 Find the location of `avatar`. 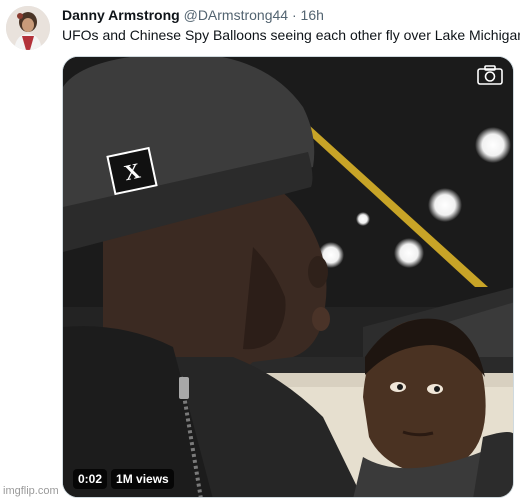

avatar is located at coordinates (28, 28).